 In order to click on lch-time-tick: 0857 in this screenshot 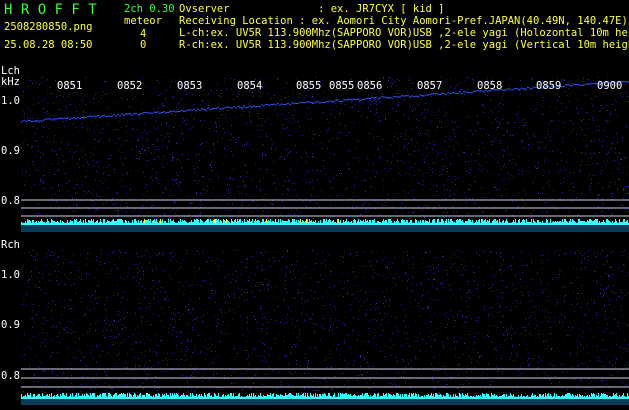, I will do `click(430, 86)`.